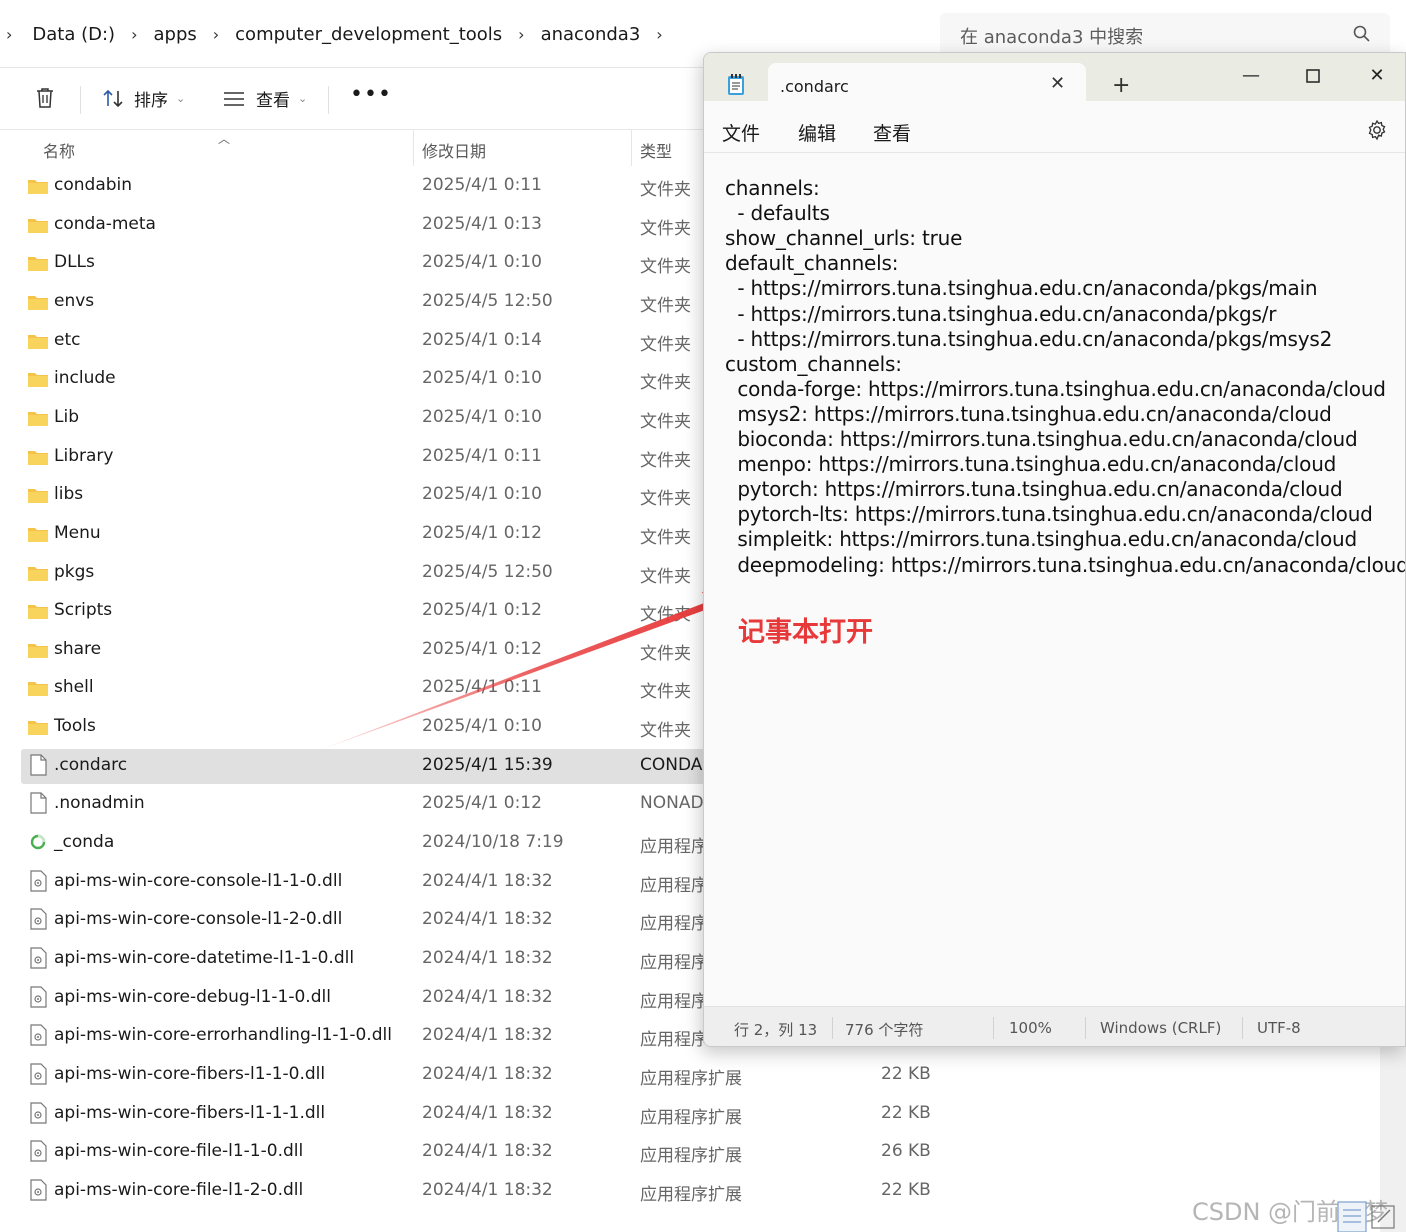  Describe the element at coordinates (371, 263) in the screenshot. I see `file-row: DLLs 2025/4/1 0:10 文件夹` at that location.